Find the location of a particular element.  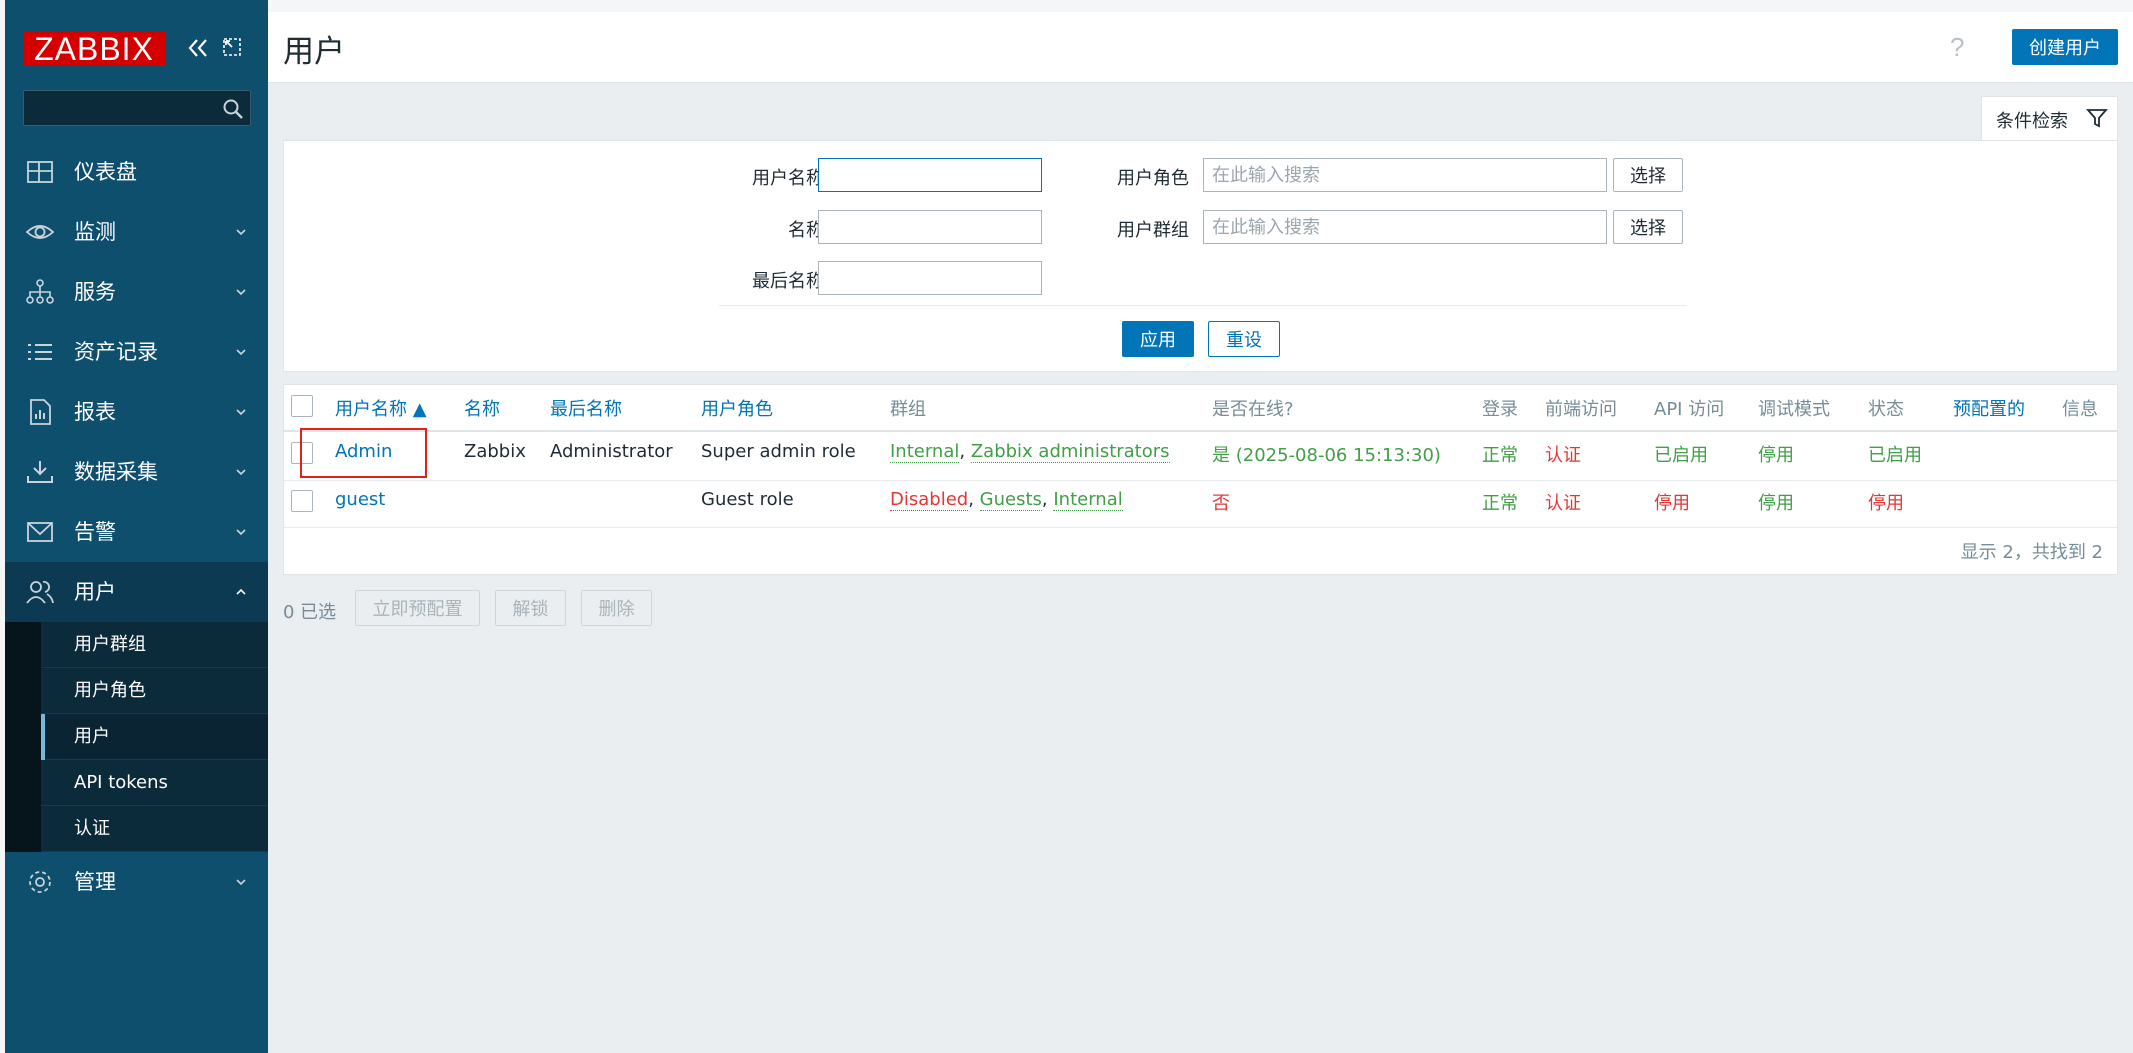

role-cell: Guest role is located at coordinates (747, 499).